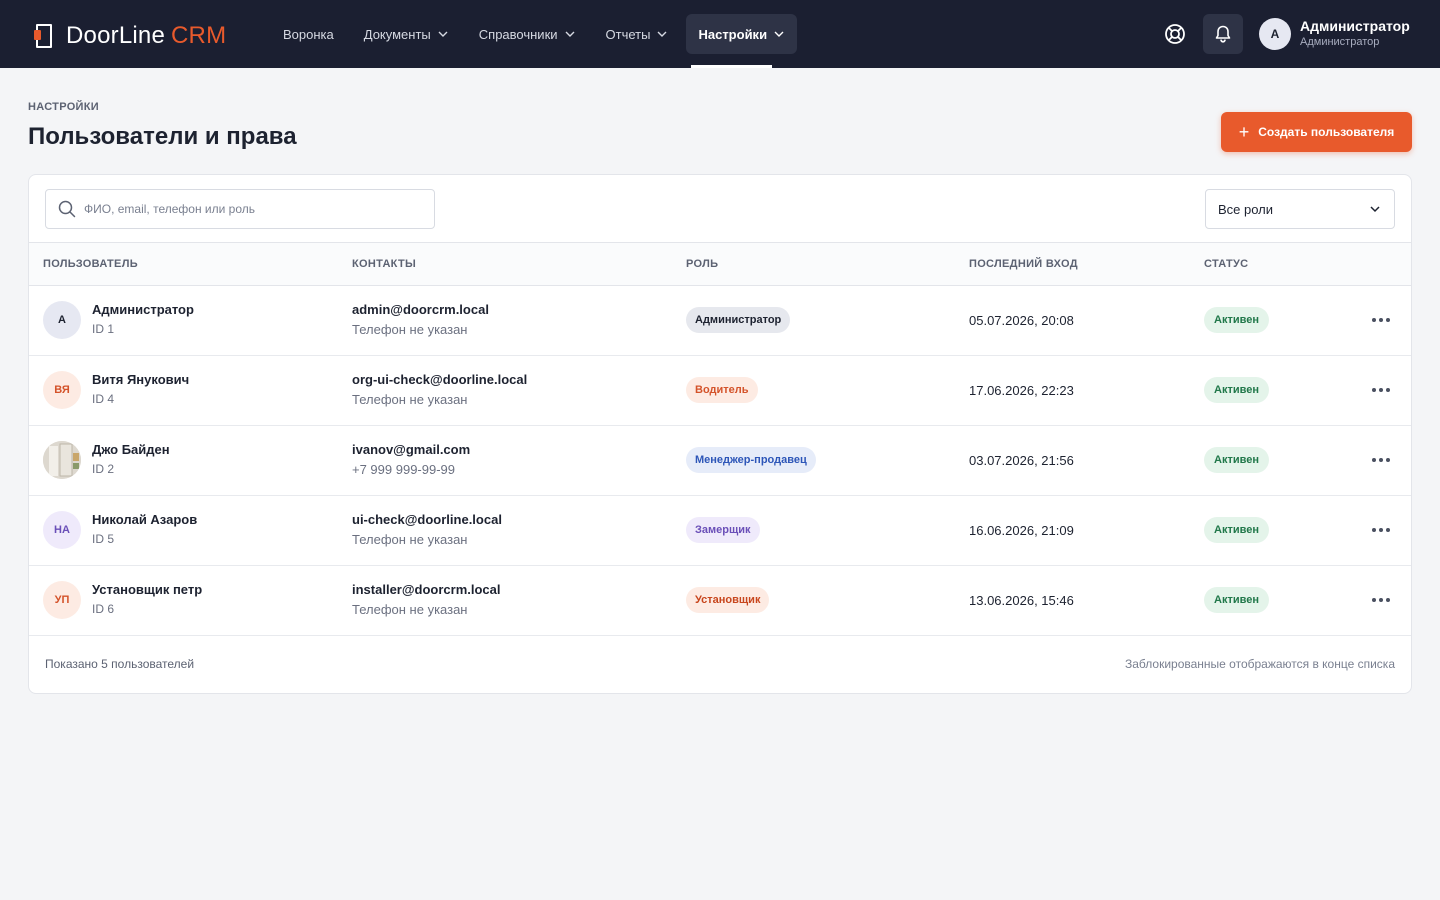 This screenshot has height=900, width=1440. Describe the element at coordinates (1021, 600) in the screenshot. I see `last-login: 13.06.2026, 15:46` at that location.